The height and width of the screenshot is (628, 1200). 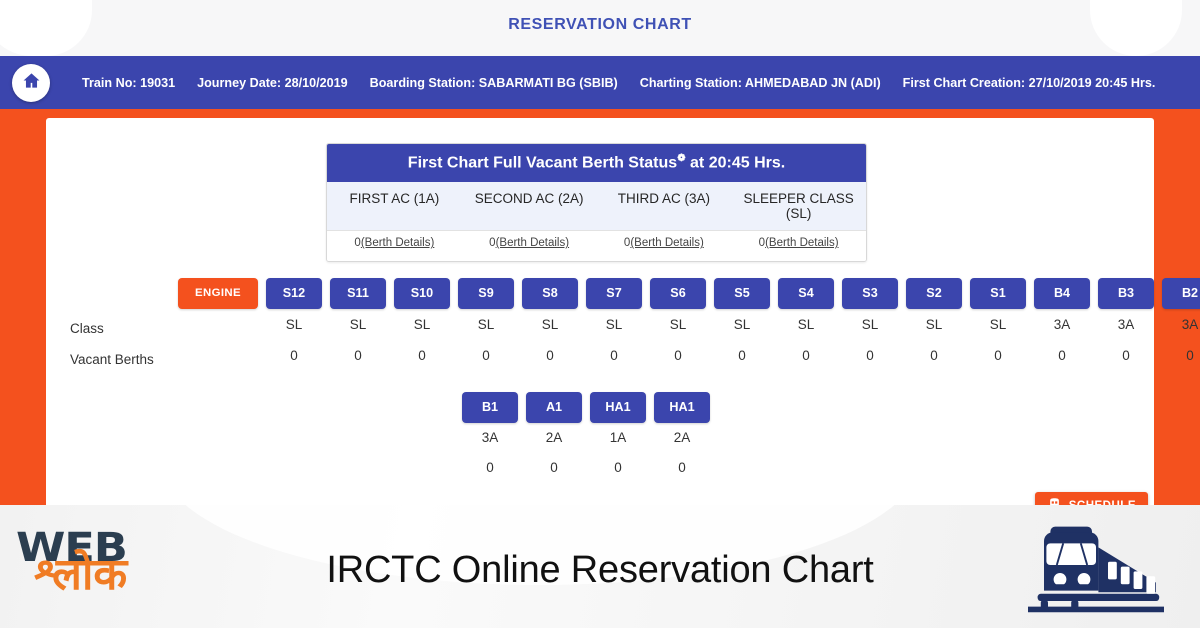 What do you see at coordinates (600, 437) in the screenshot?
I see `coach-row-secondary: B1 3A 0 A1 2A 0 HA1 1A 0 HA1 2A 0` at bounding box center [600, 437].